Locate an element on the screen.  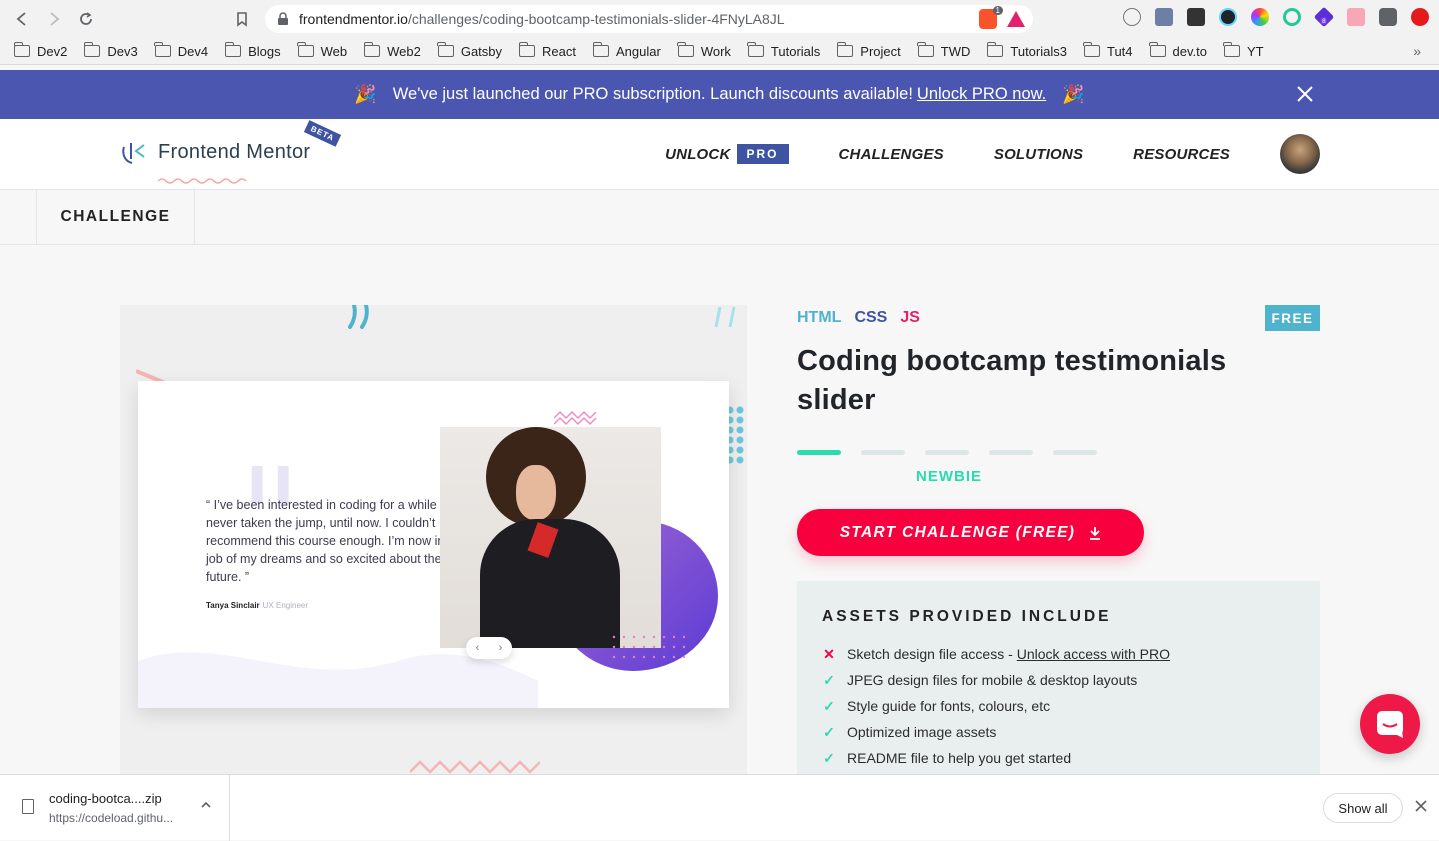
quote-mark-decoration is located at coordinates (725, 317).